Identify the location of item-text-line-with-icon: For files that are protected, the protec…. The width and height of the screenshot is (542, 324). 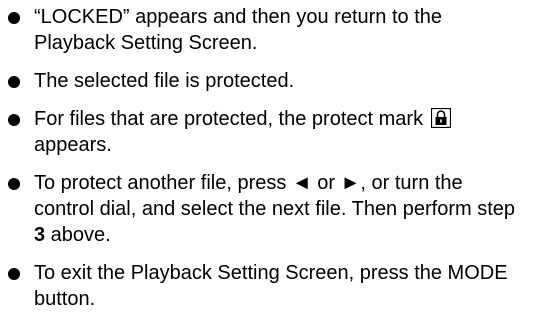
(284, 119).